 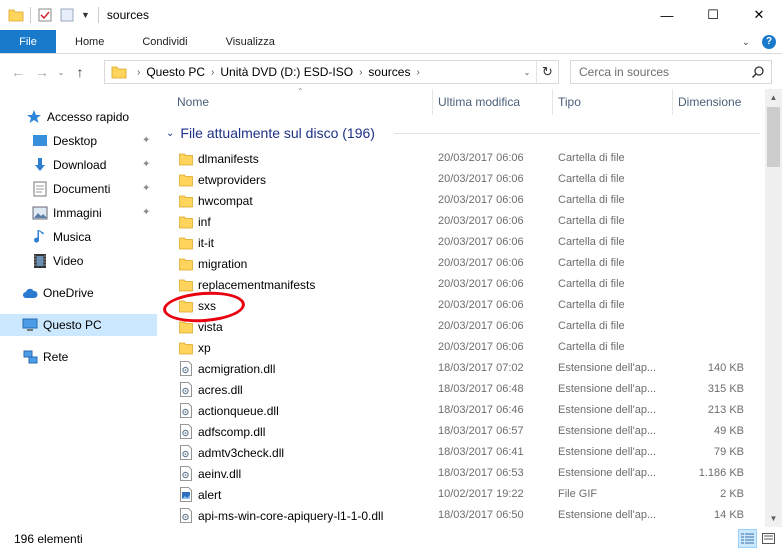 What do you see at coordinates (389, 72) in the screenshot?
I see `breadcrumb-sources: sources` at bounding box center [389, 72].